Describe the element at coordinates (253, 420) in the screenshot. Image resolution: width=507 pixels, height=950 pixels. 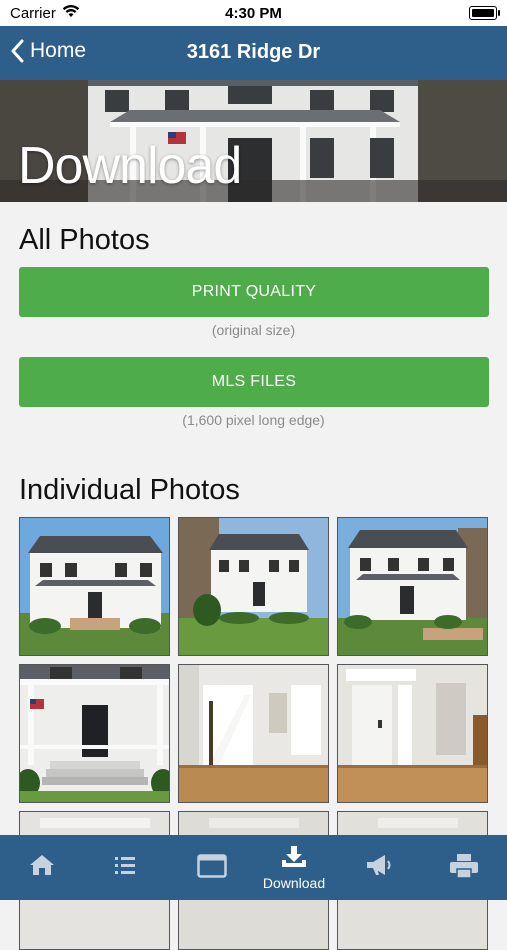
I see `mls-files-note: (1,600 pixel long edge)` at that location.